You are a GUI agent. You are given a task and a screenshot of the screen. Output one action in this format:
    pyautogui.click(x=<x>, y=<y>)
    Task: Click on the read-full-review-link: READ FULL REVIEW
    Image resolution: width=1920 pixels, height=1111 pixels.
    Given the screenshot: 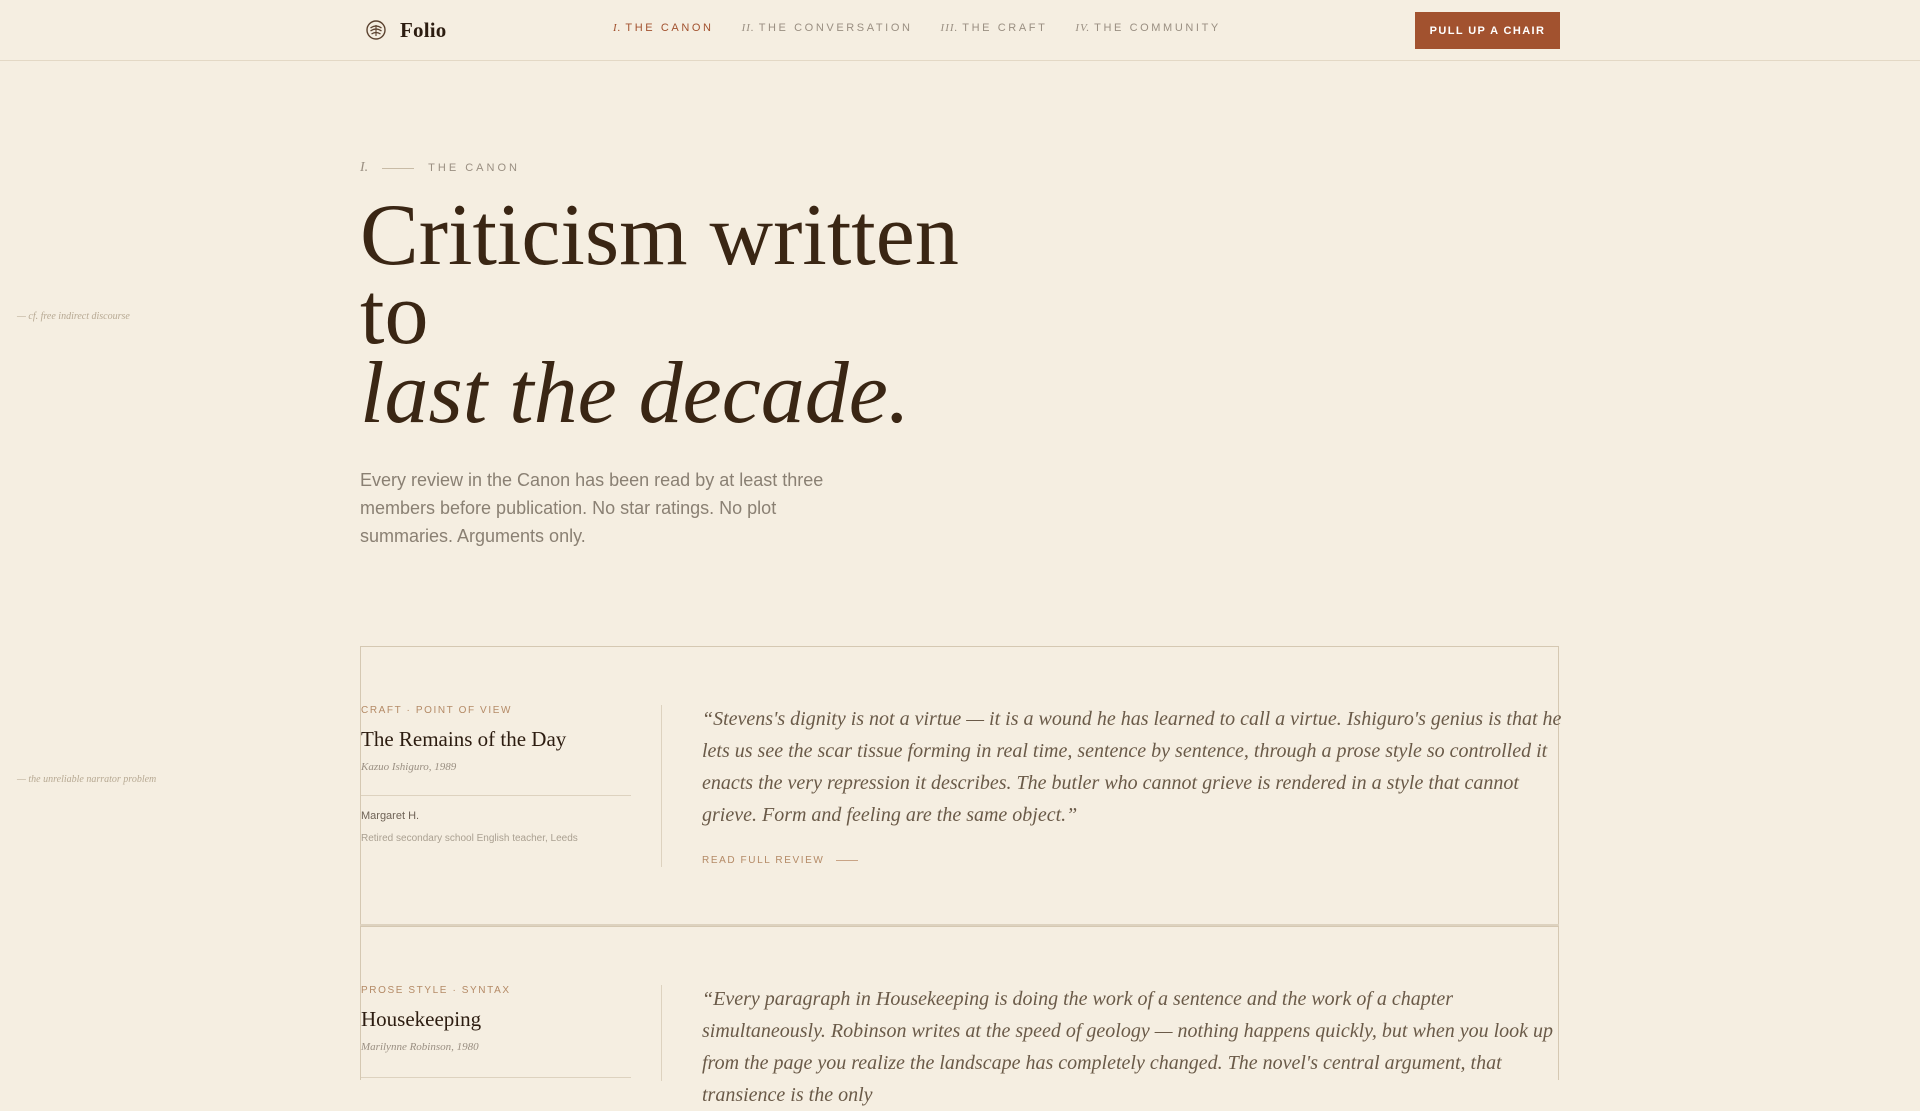 What is the action you would take?
    pyautogui.click(x=780, y=860)
    